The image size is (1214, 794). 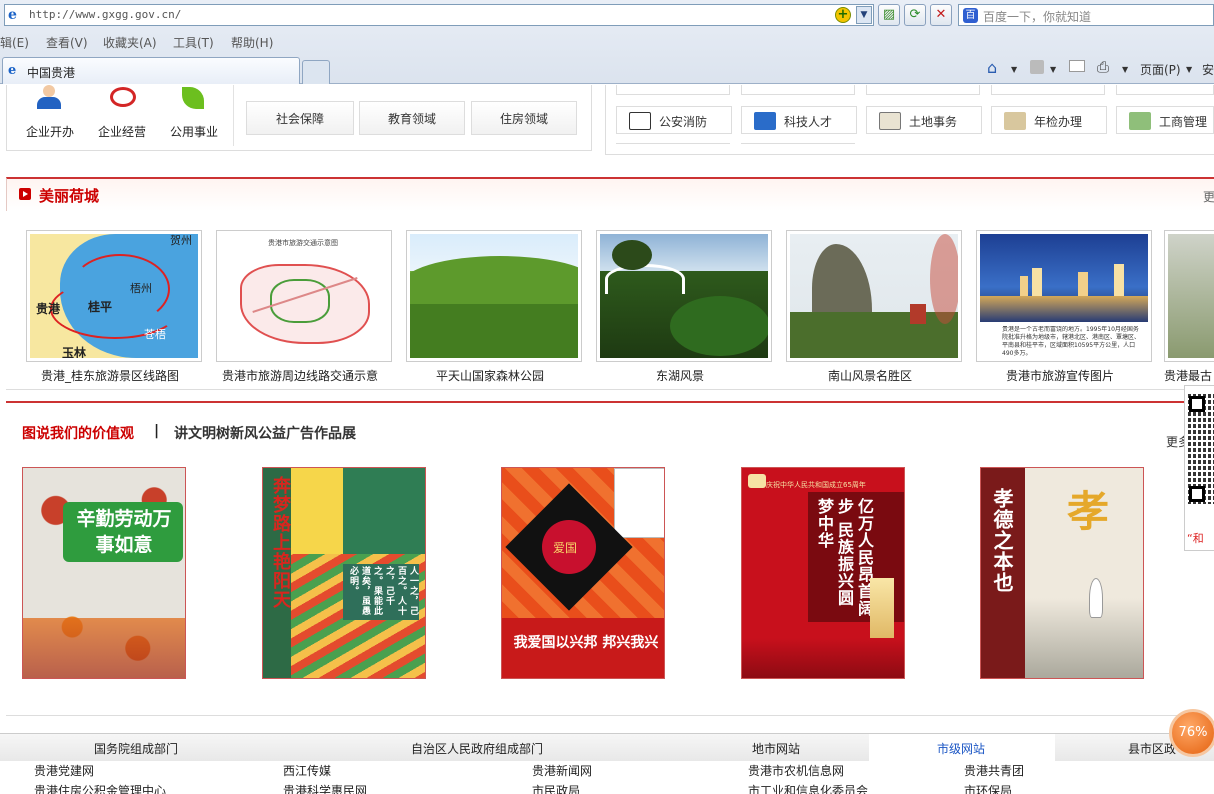 What do you see at coordinates (915, 15) in the screenshot?
I see `refresh-icon: ⟳` at bounding box center [915, 15].